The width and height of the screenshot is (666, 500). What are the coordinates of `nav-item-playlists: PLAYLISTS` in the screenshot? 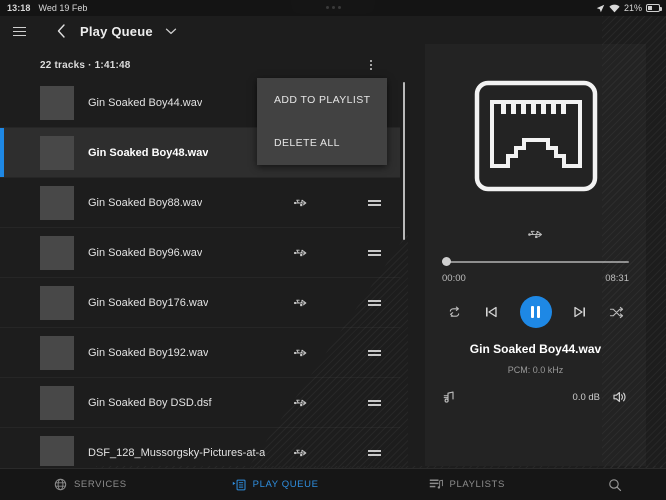 It's located at (467, 484).